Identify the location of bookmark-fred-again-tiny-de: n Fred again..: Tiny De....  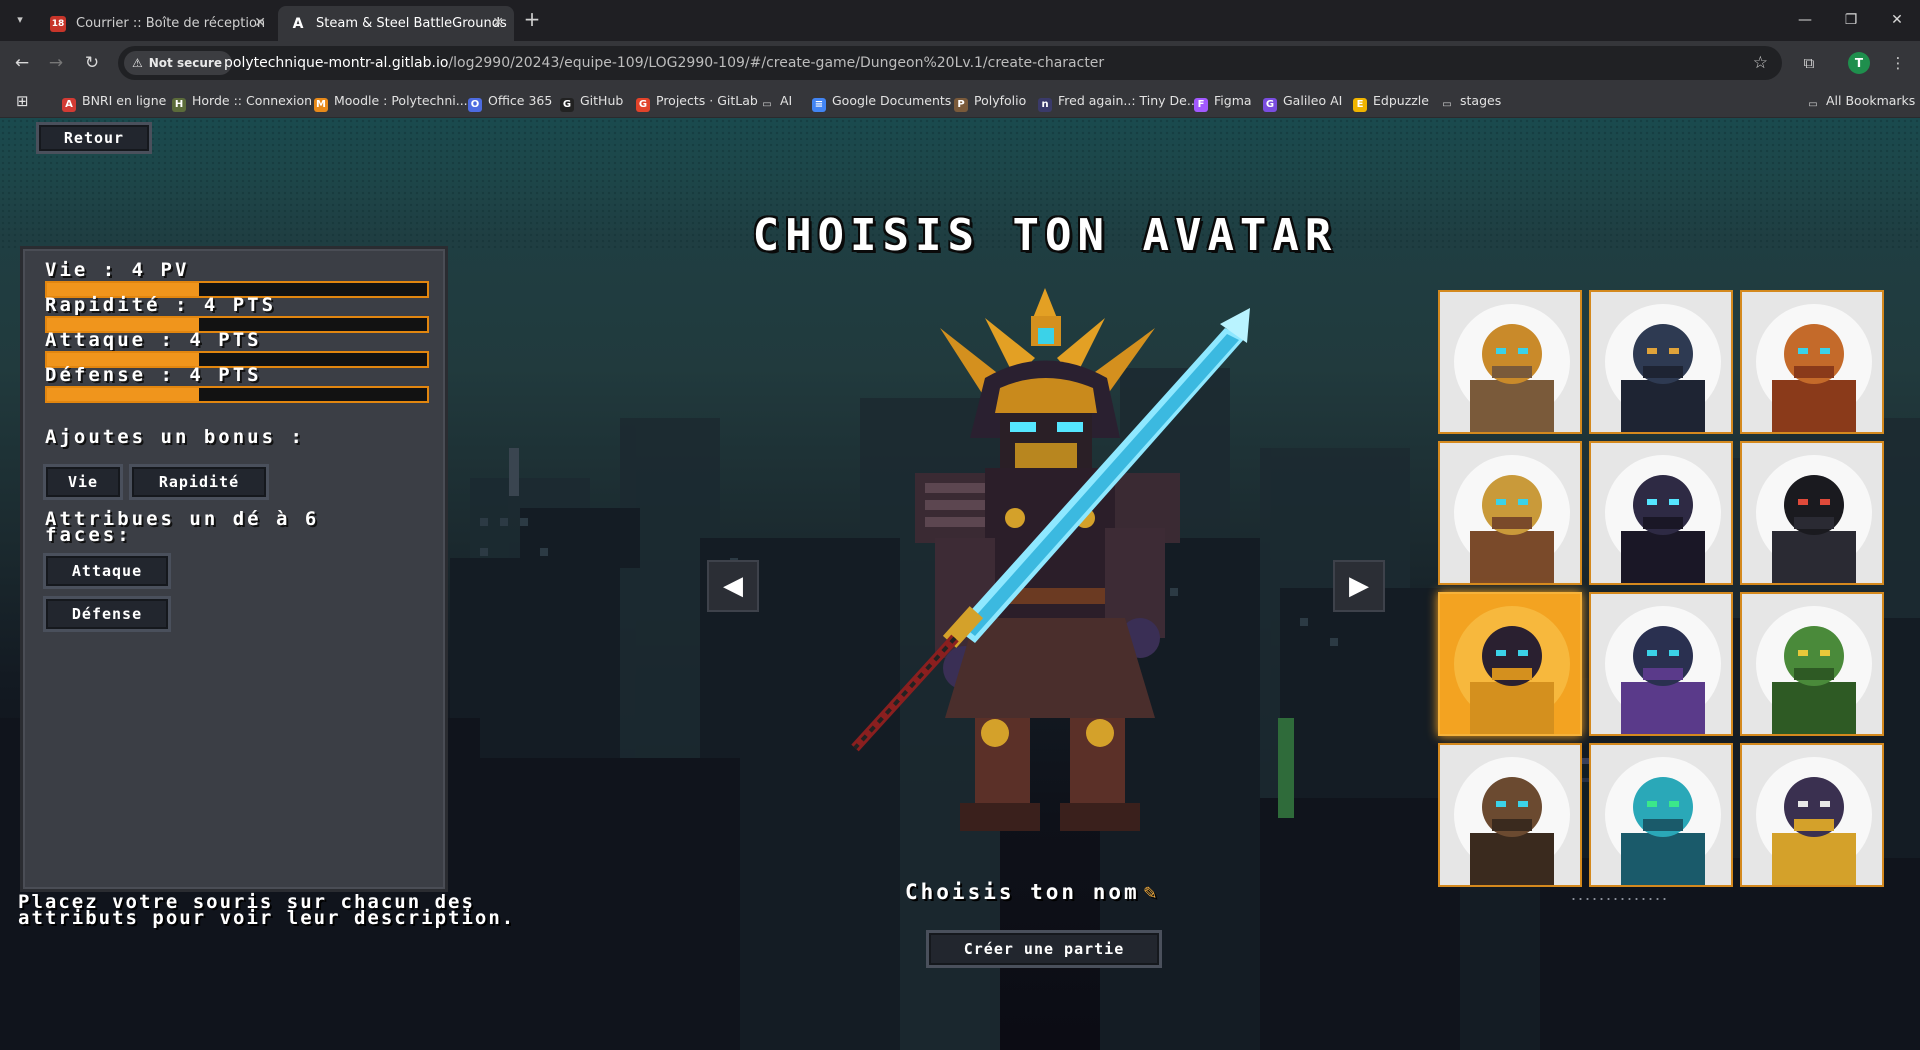
(1118, 101).